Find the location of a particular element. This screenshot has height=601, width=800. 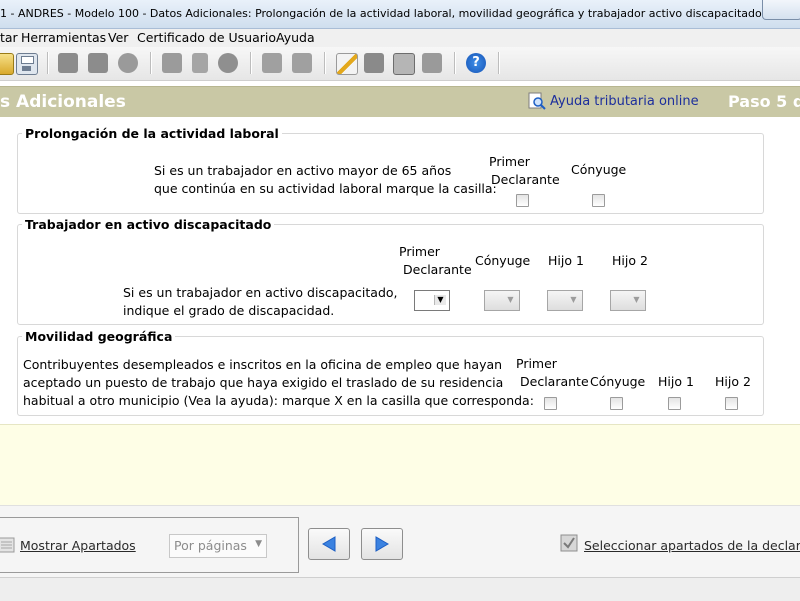

movilidad-conyuge-checkbox is located at coordinates (616, 403).